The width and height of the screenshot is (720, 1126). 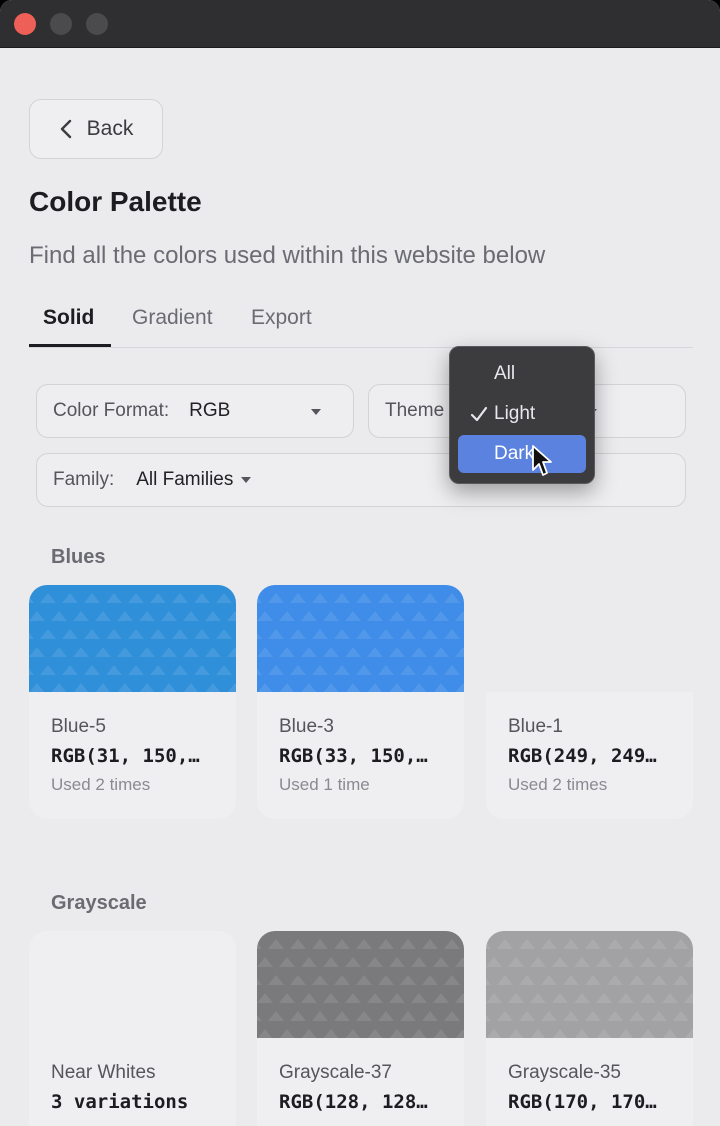 What do you see at coordinates (324, 784) in the screenshot?
I see `color-usage: Used 1 time` at bounding box center [324, 784].